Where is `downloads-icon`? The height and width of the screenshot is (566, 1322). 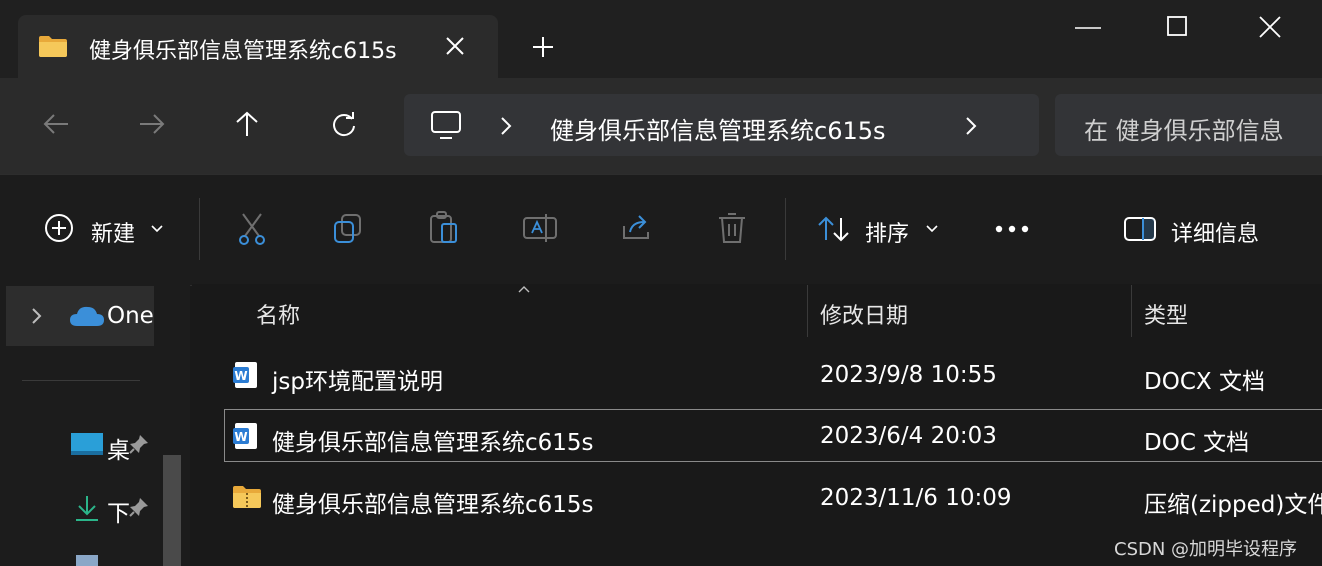
downloads-icon is located at coordinates (87, 508).